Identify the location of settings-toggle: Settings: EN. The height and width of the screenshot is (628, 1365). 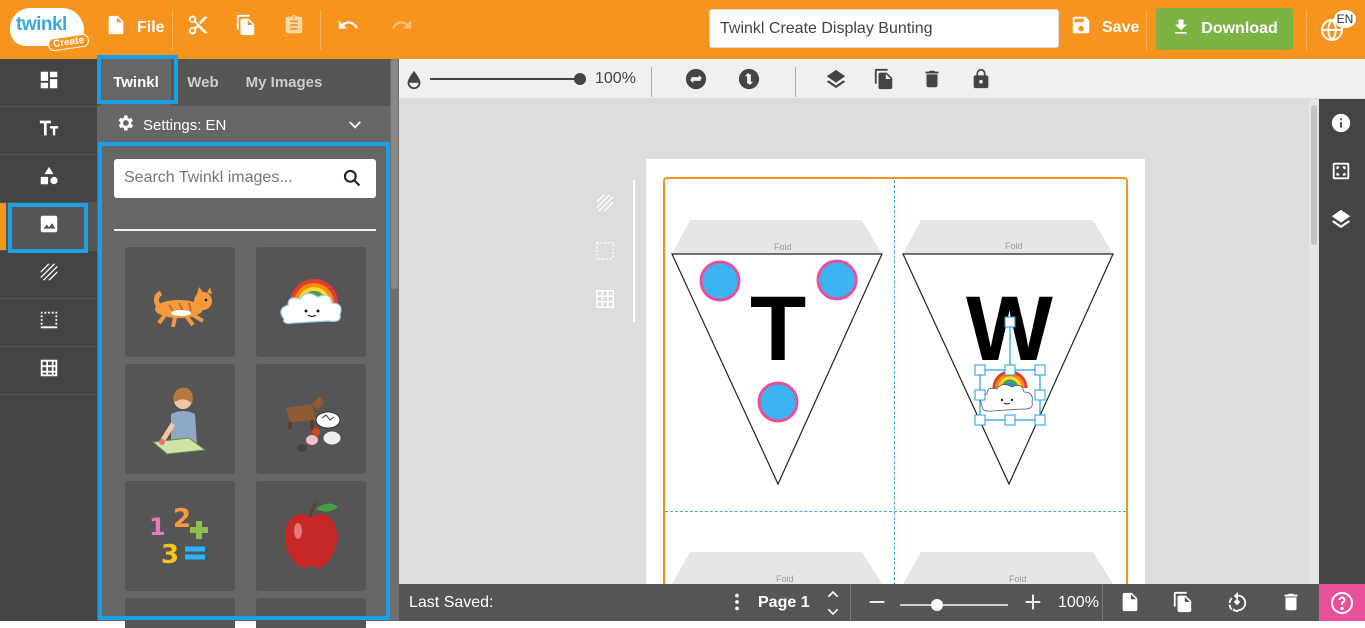
(243, 125).